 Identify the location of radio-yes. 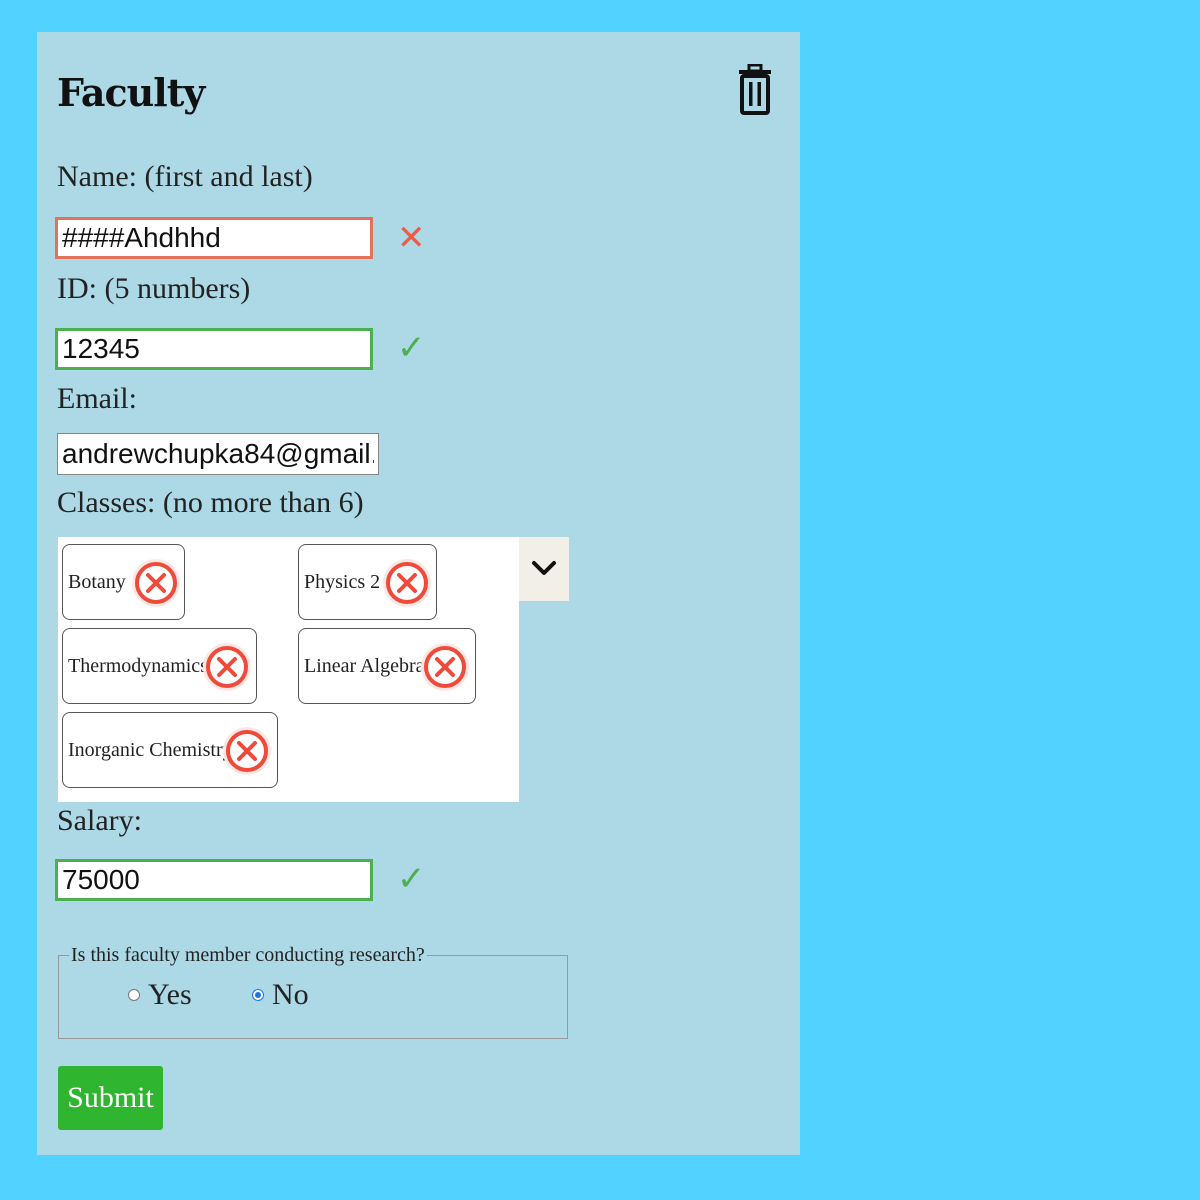
(134, 995).